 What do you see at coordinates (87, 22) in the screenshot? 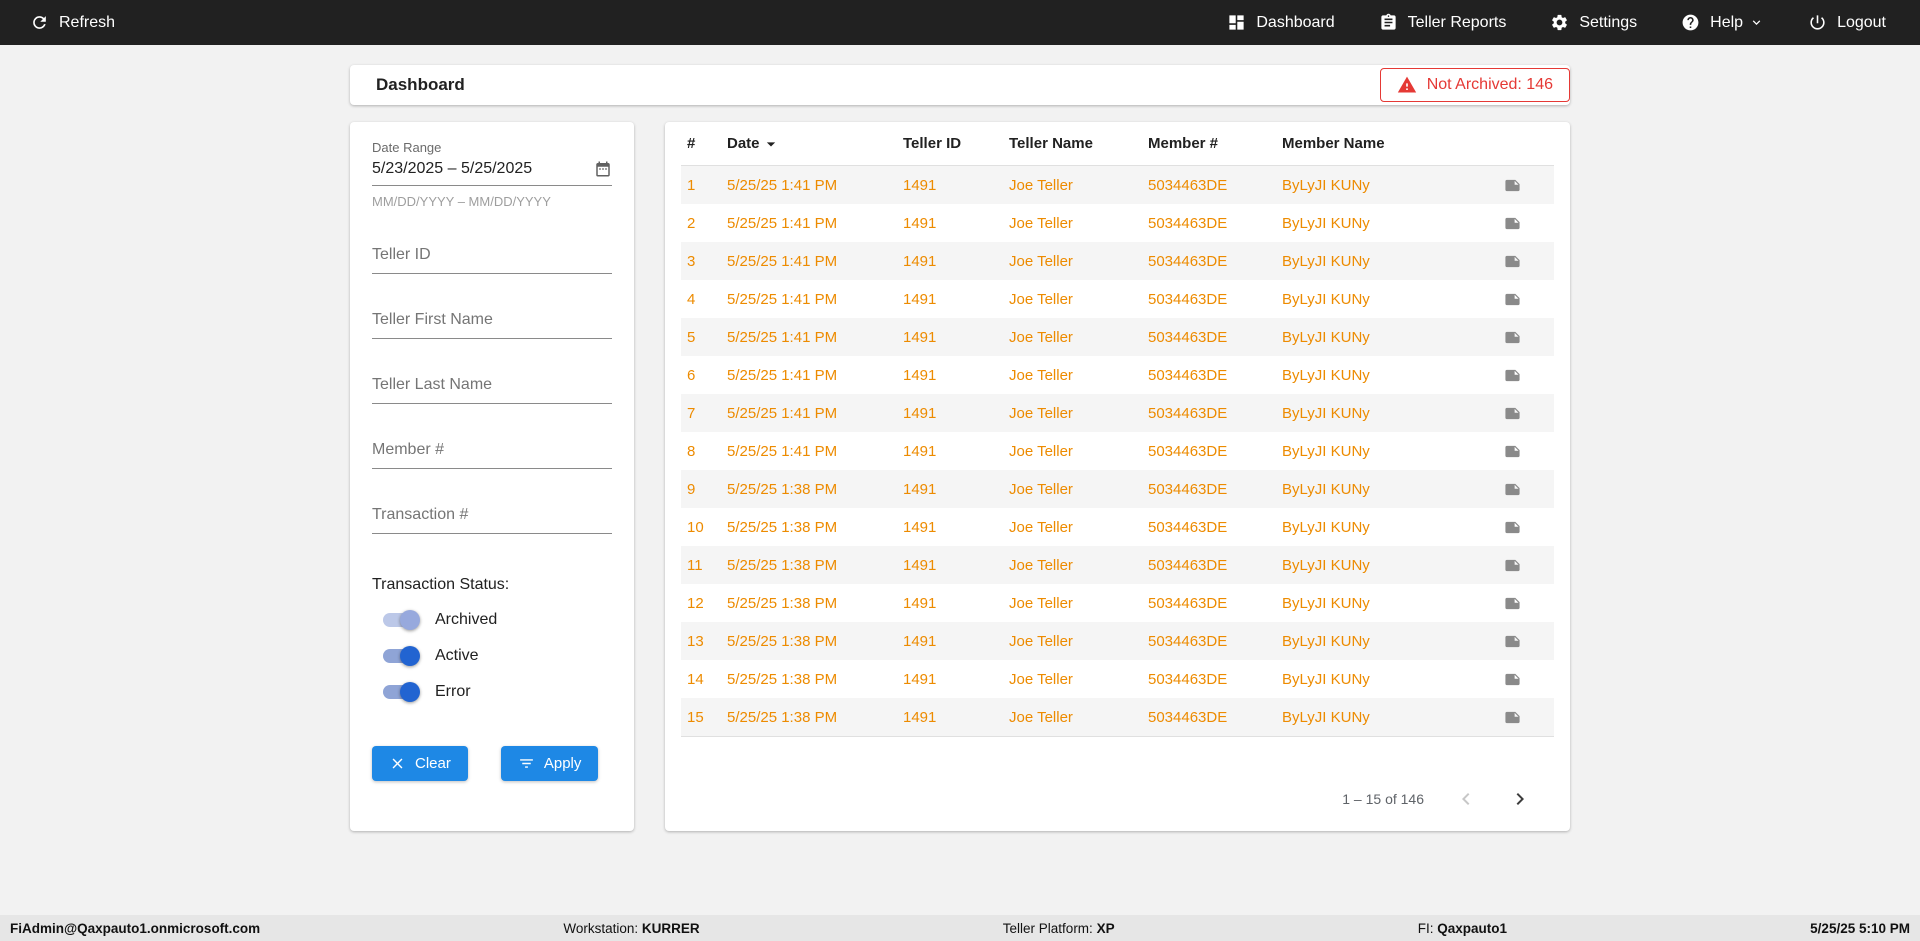
I see `refresh-label: Refresh` at bounding box center [87, 22].